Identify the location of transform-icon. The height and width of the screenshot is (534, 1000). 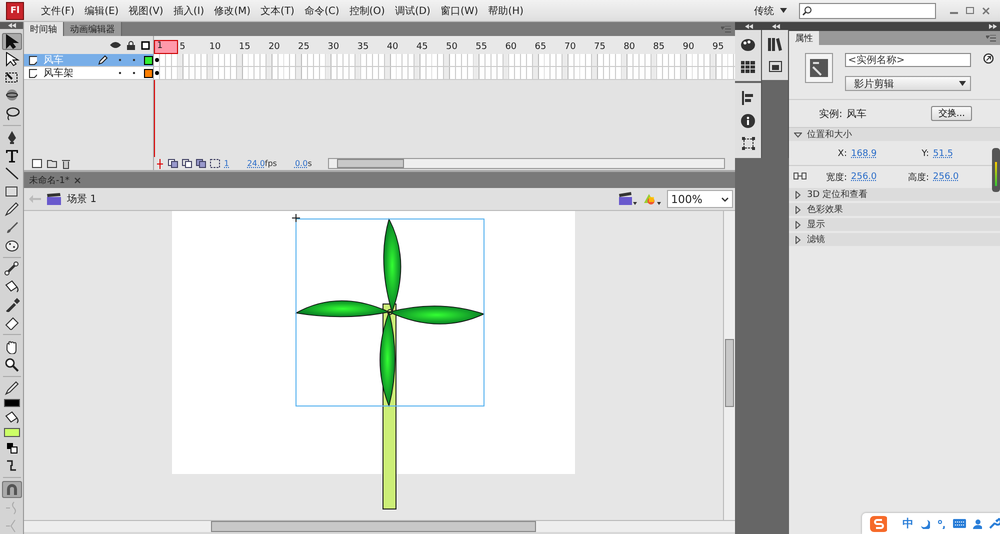
(748, 143).